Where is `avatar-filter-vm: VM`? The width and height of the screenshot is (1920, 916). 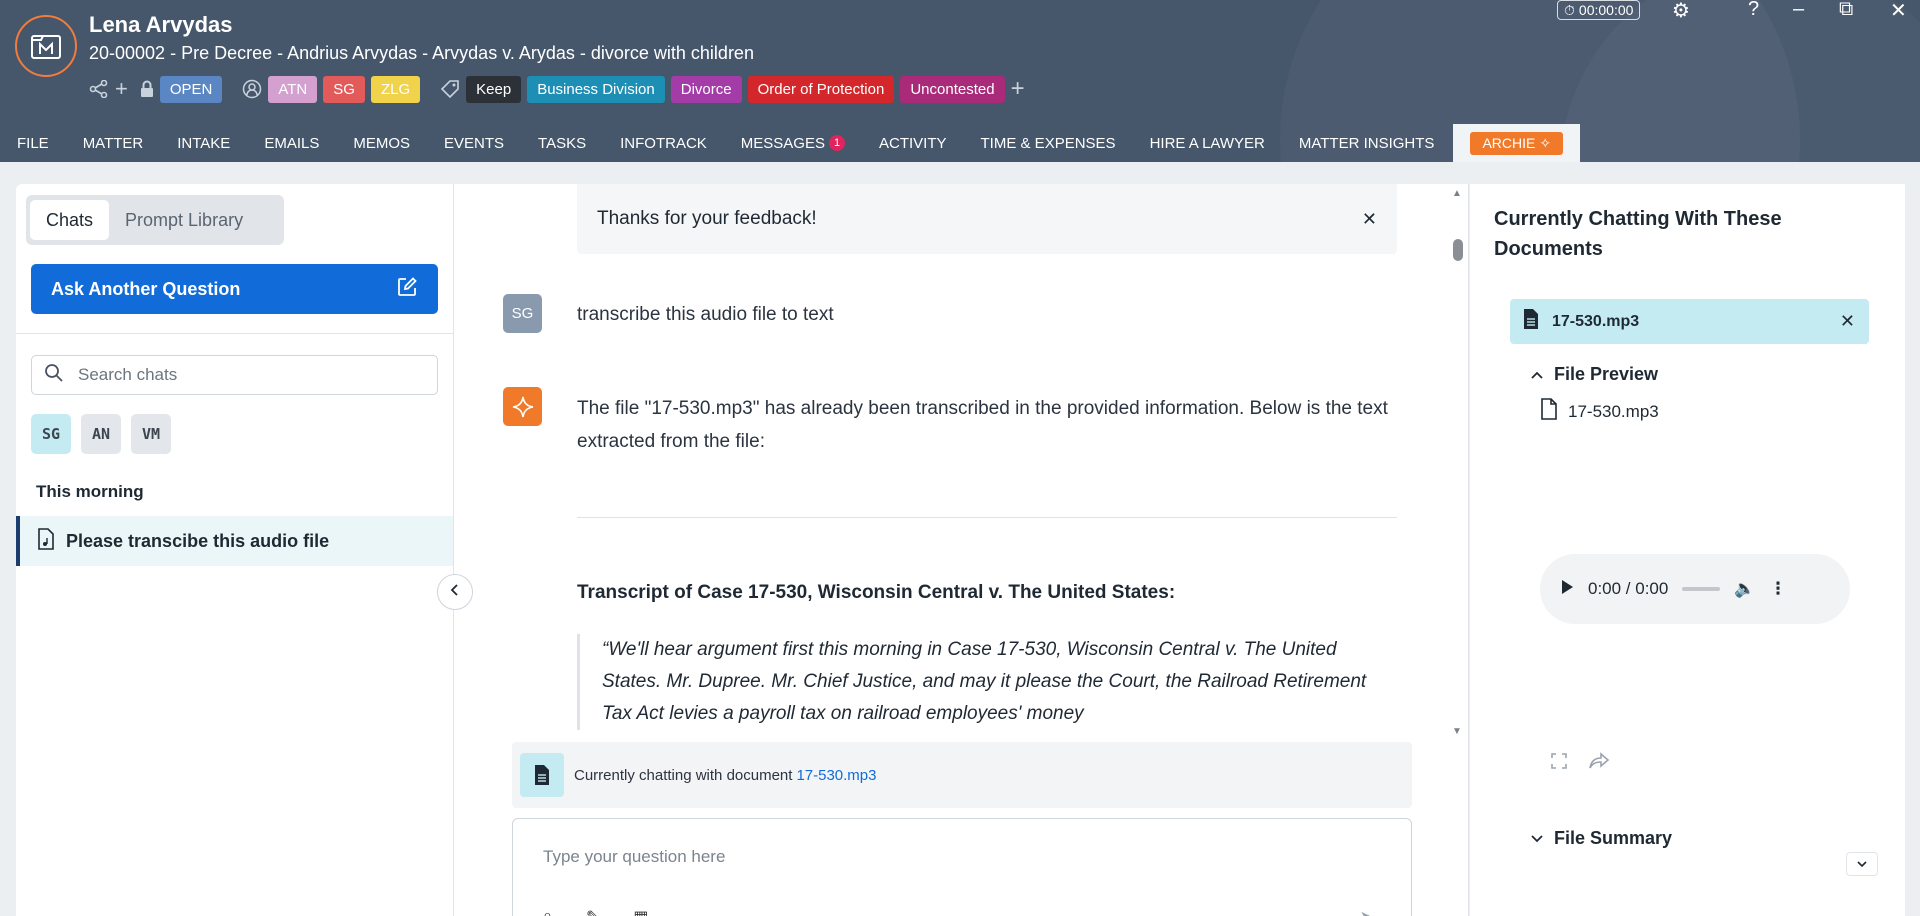
avatar-filter-vm: VM is located at coordinates (151, 434).